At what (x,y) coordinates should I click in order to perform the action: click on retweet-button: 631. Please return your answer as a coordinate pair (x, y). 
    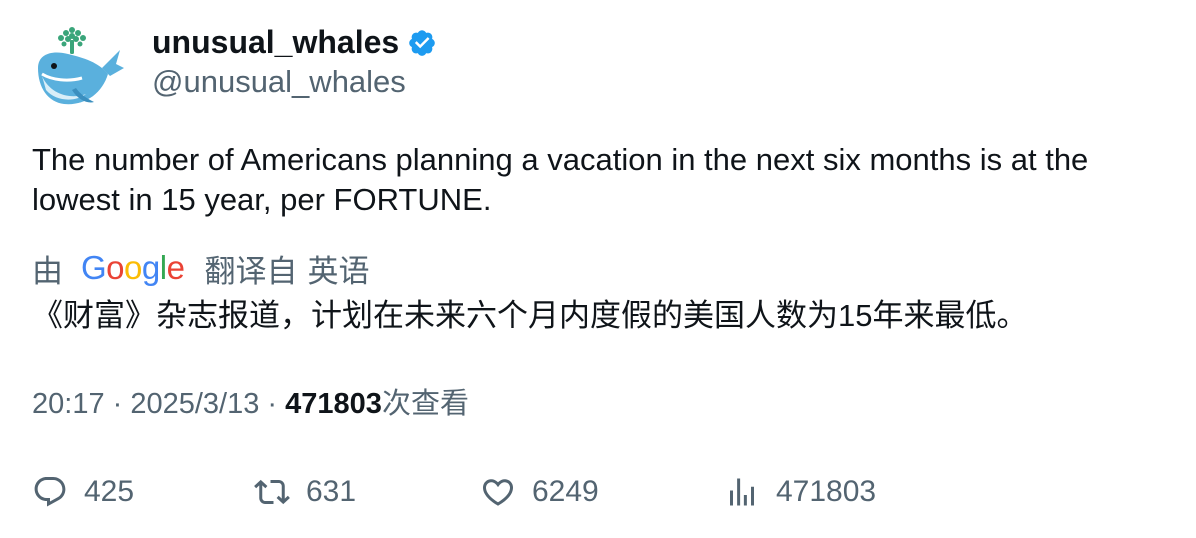
    Looking at the image, I should click on (305, 492).